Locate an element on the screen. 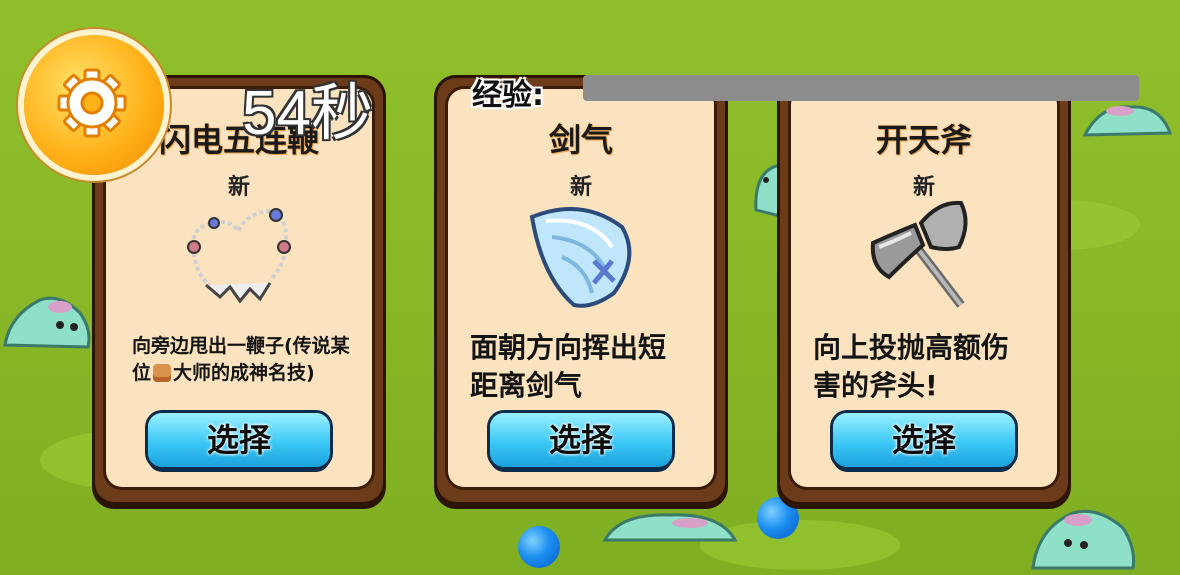 Image resolution: width=1180 pixels, height=575 pixels. desc-line: 位大师的成神名技) is located at coordinates (247, 373).